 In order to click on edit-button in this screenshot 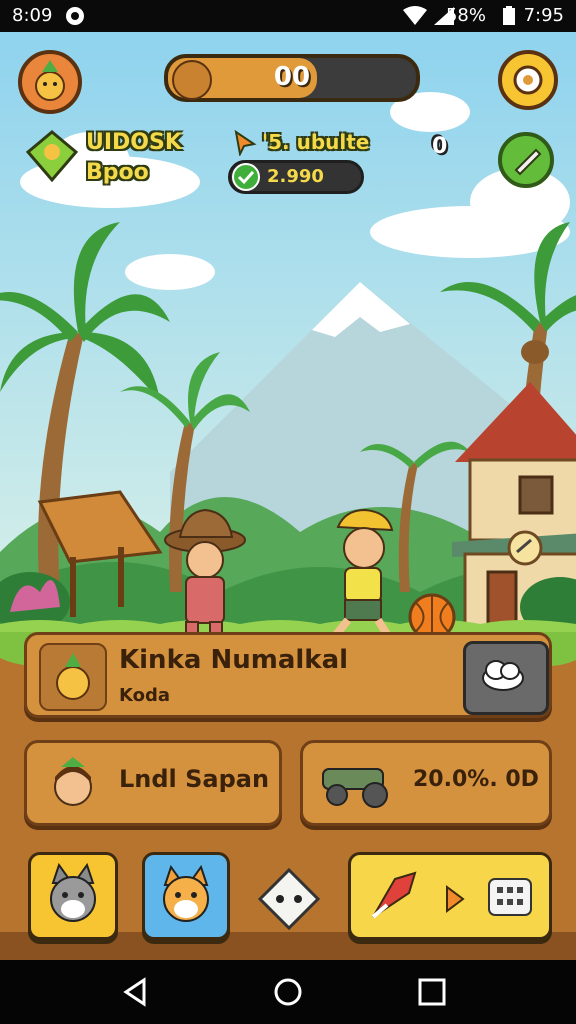, I will do `click(526, 160)`.